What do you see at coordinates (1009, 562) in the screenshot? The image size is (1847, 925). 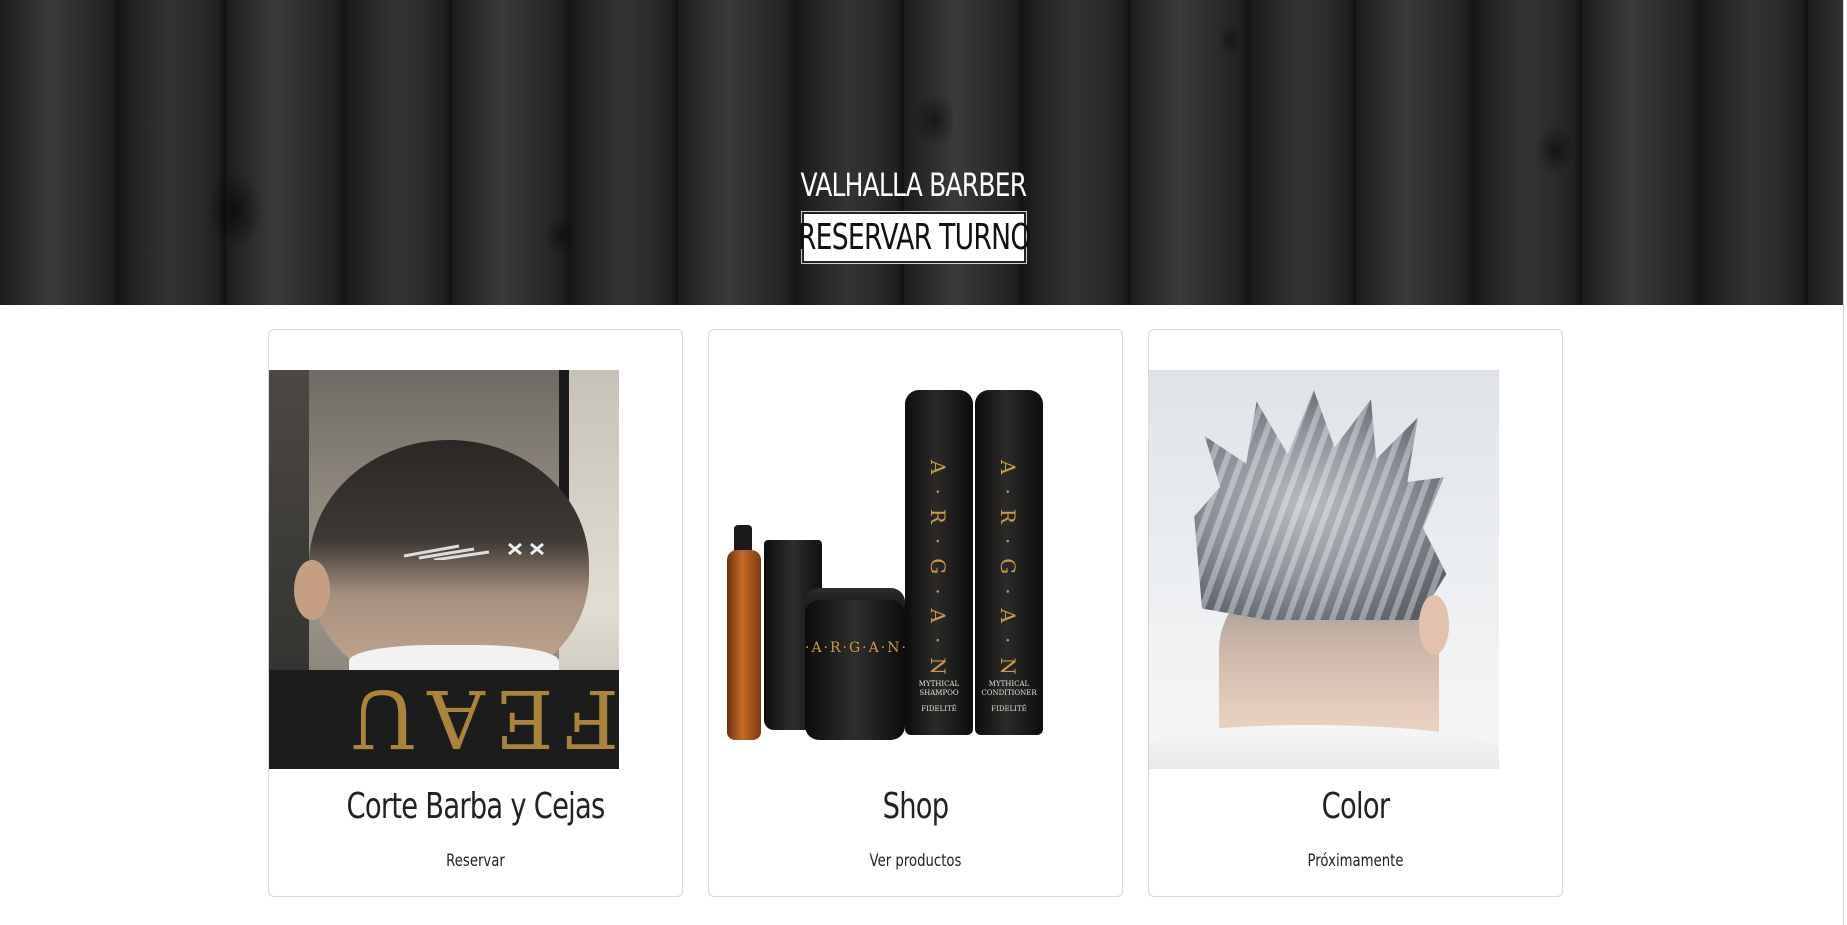 I see `conditioner-bottle: A·R·G·A·N MYTHICAL CONDITIONER FIDELITÉ` at bounding box center [1009, 562].